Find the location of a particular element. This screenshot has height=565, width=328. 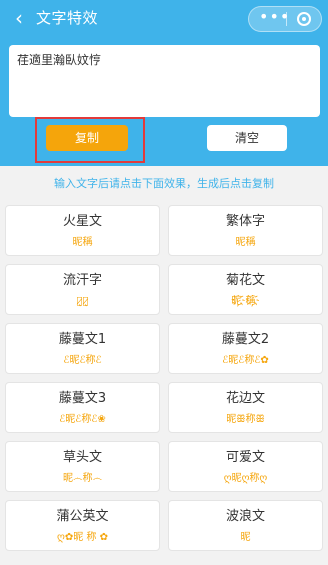

close-circle-icon is located at coordinates (304, 19).